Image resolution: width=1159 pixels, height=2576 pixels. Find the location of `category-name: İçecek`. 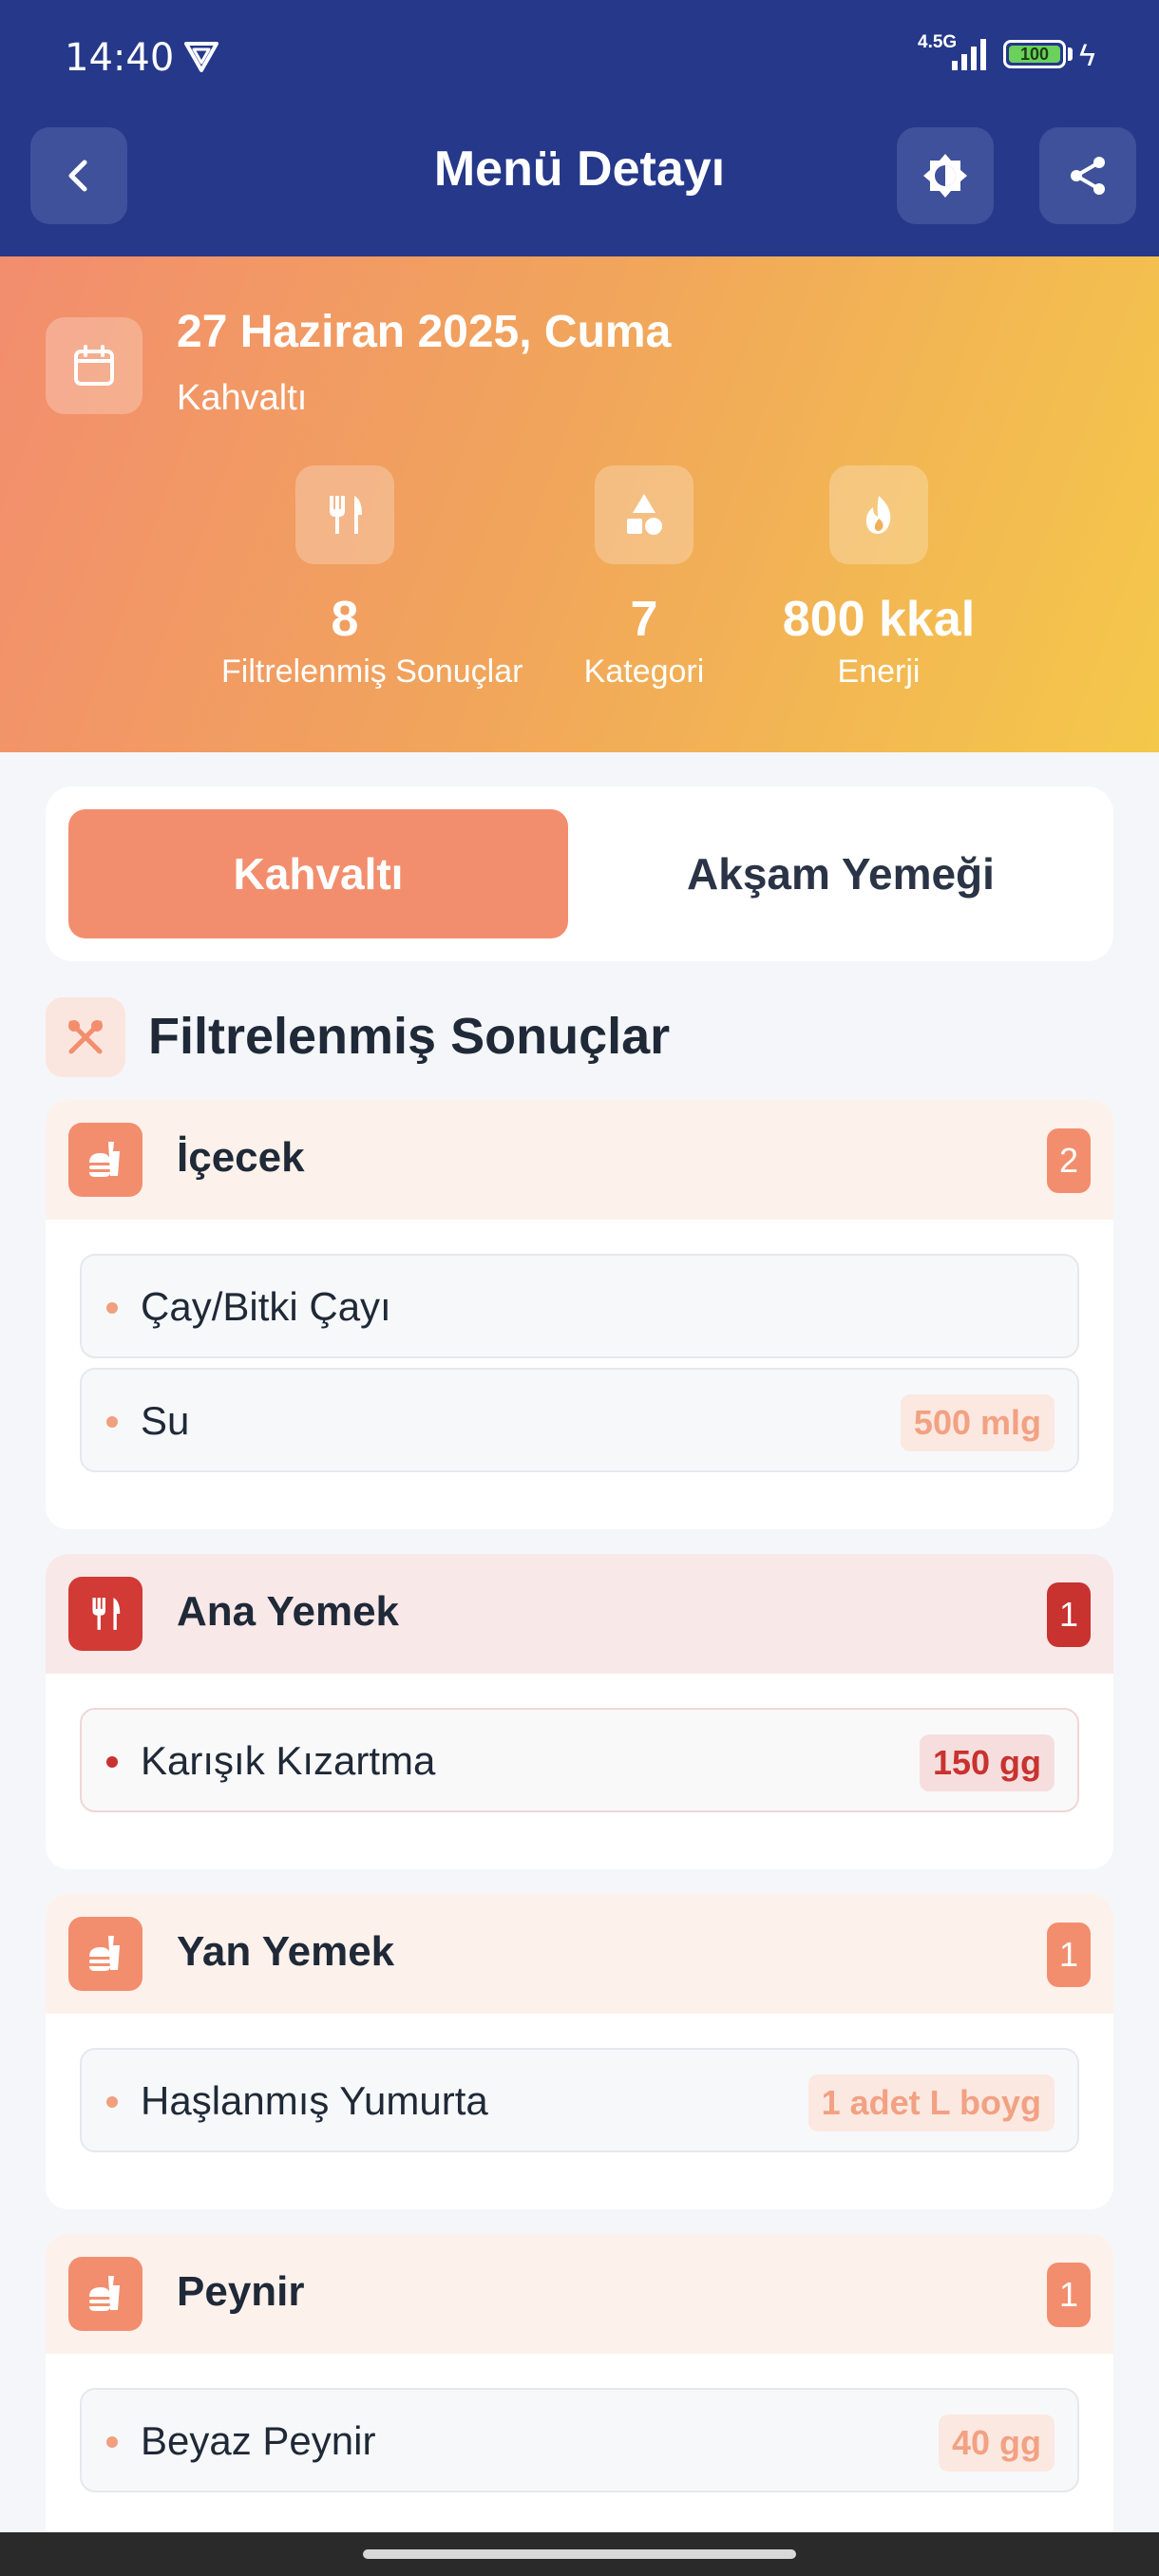

category-name: İçecek is located at coordinates (241, 1157).